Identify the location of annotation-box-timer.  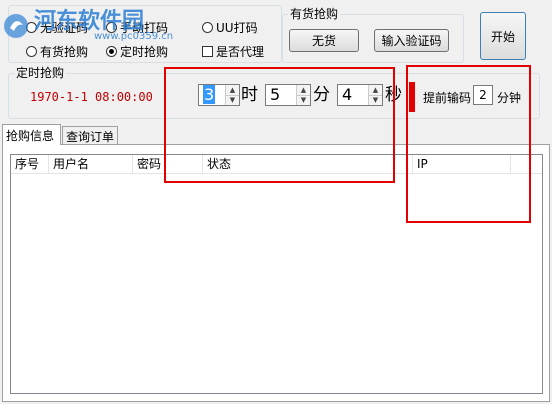
(279, 125).